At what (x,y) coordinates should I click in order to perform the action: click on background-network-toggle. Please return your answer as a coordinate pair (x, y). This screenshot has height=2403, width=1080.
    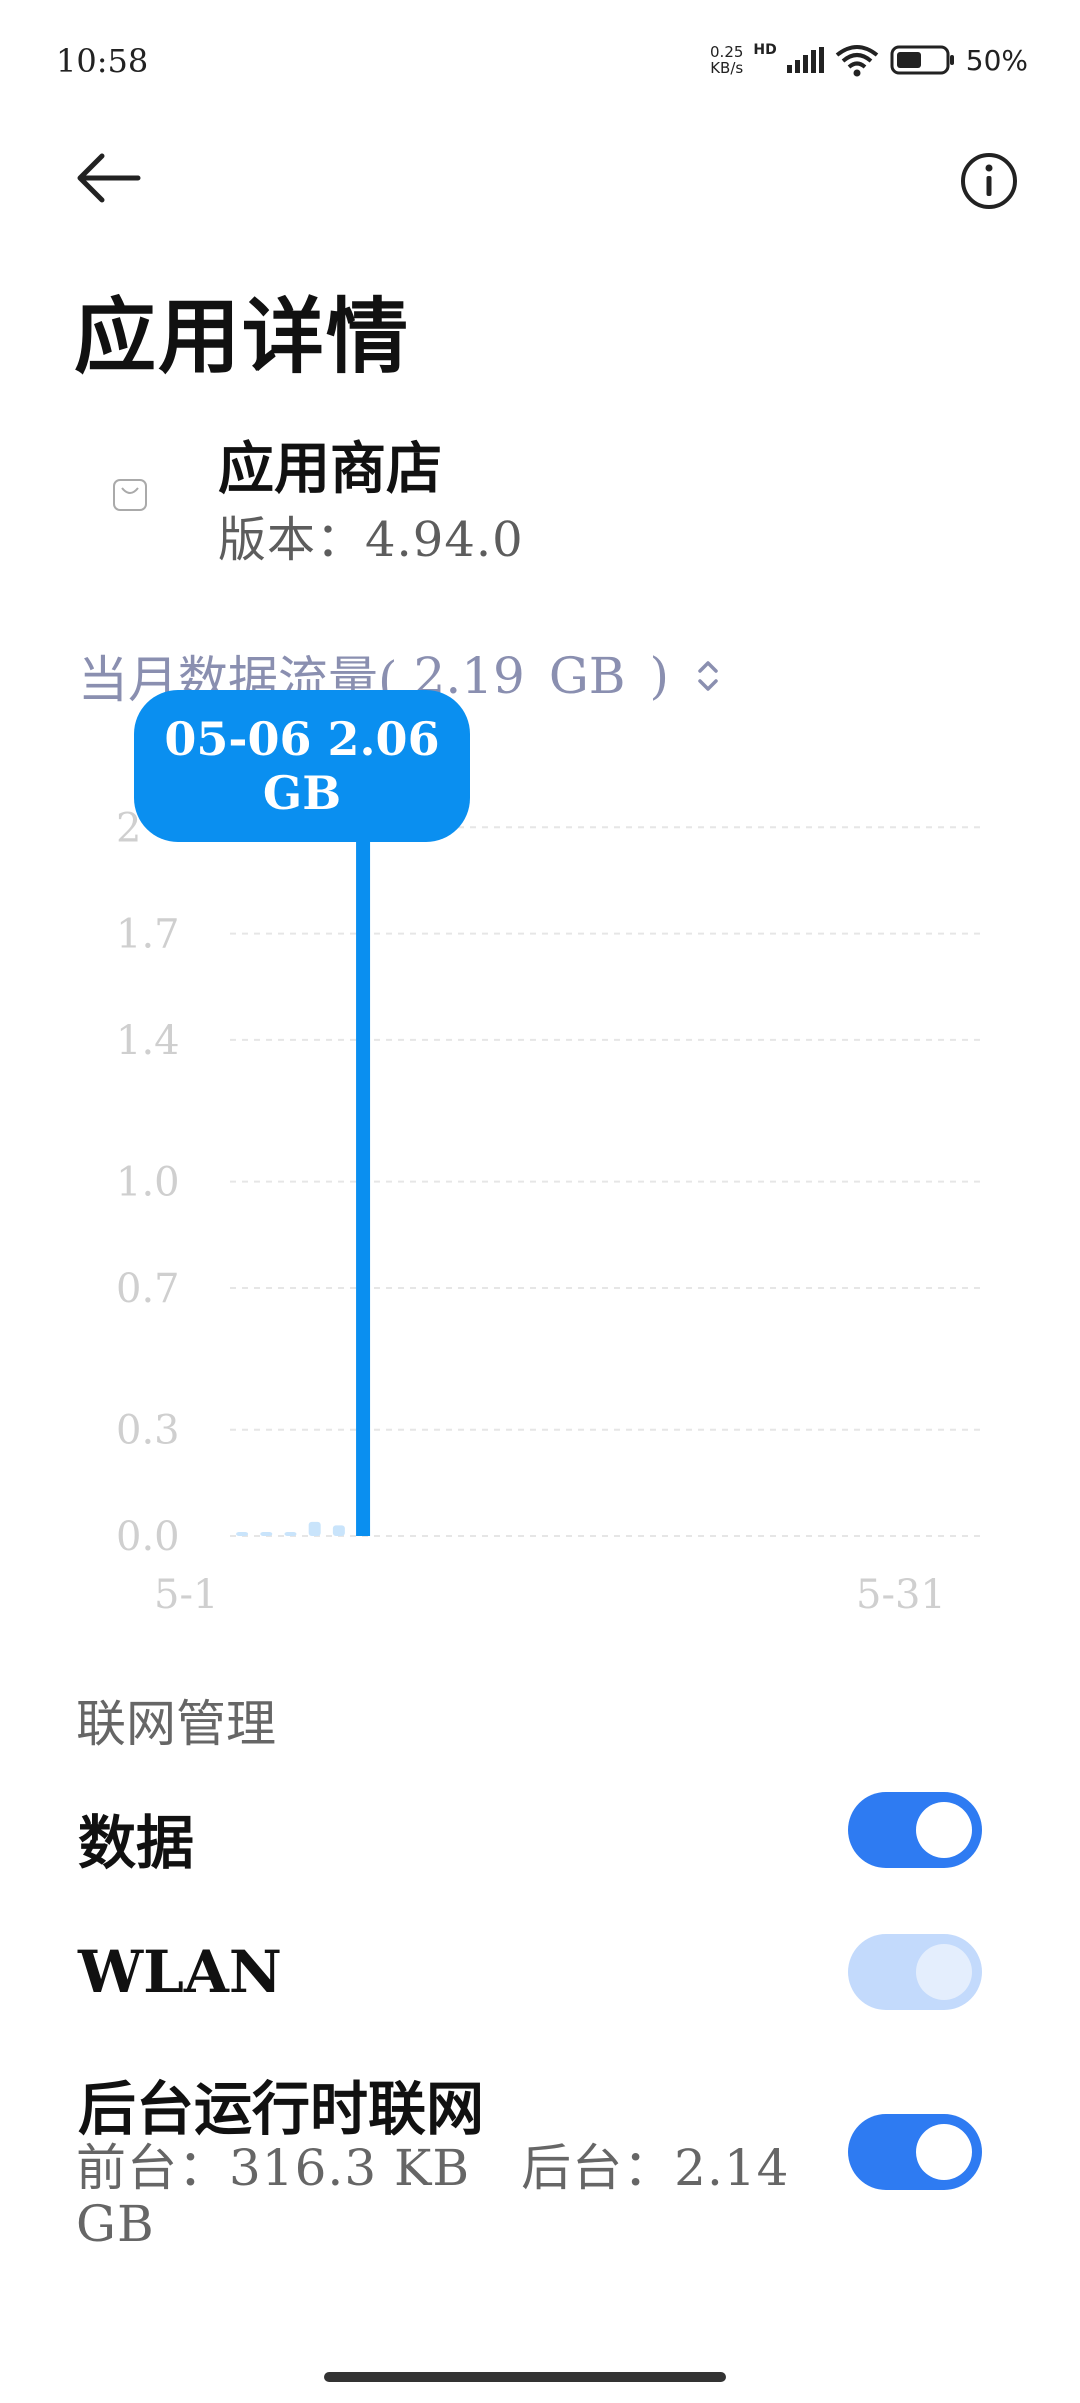
    Looking at the image, I should click on (915, 2152).